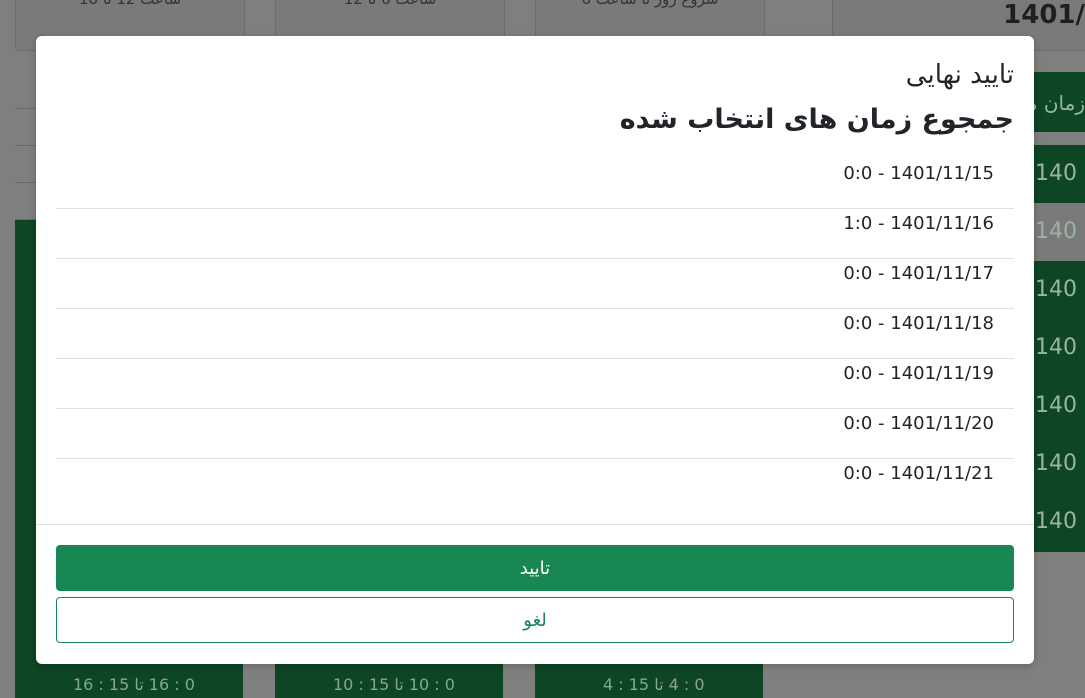 This screenshot has width=1085, height=698. What do you see at coordinates (535, 620) in the screenshot?
I see `cancel-button: لغو` at bounding box center [535, 620].